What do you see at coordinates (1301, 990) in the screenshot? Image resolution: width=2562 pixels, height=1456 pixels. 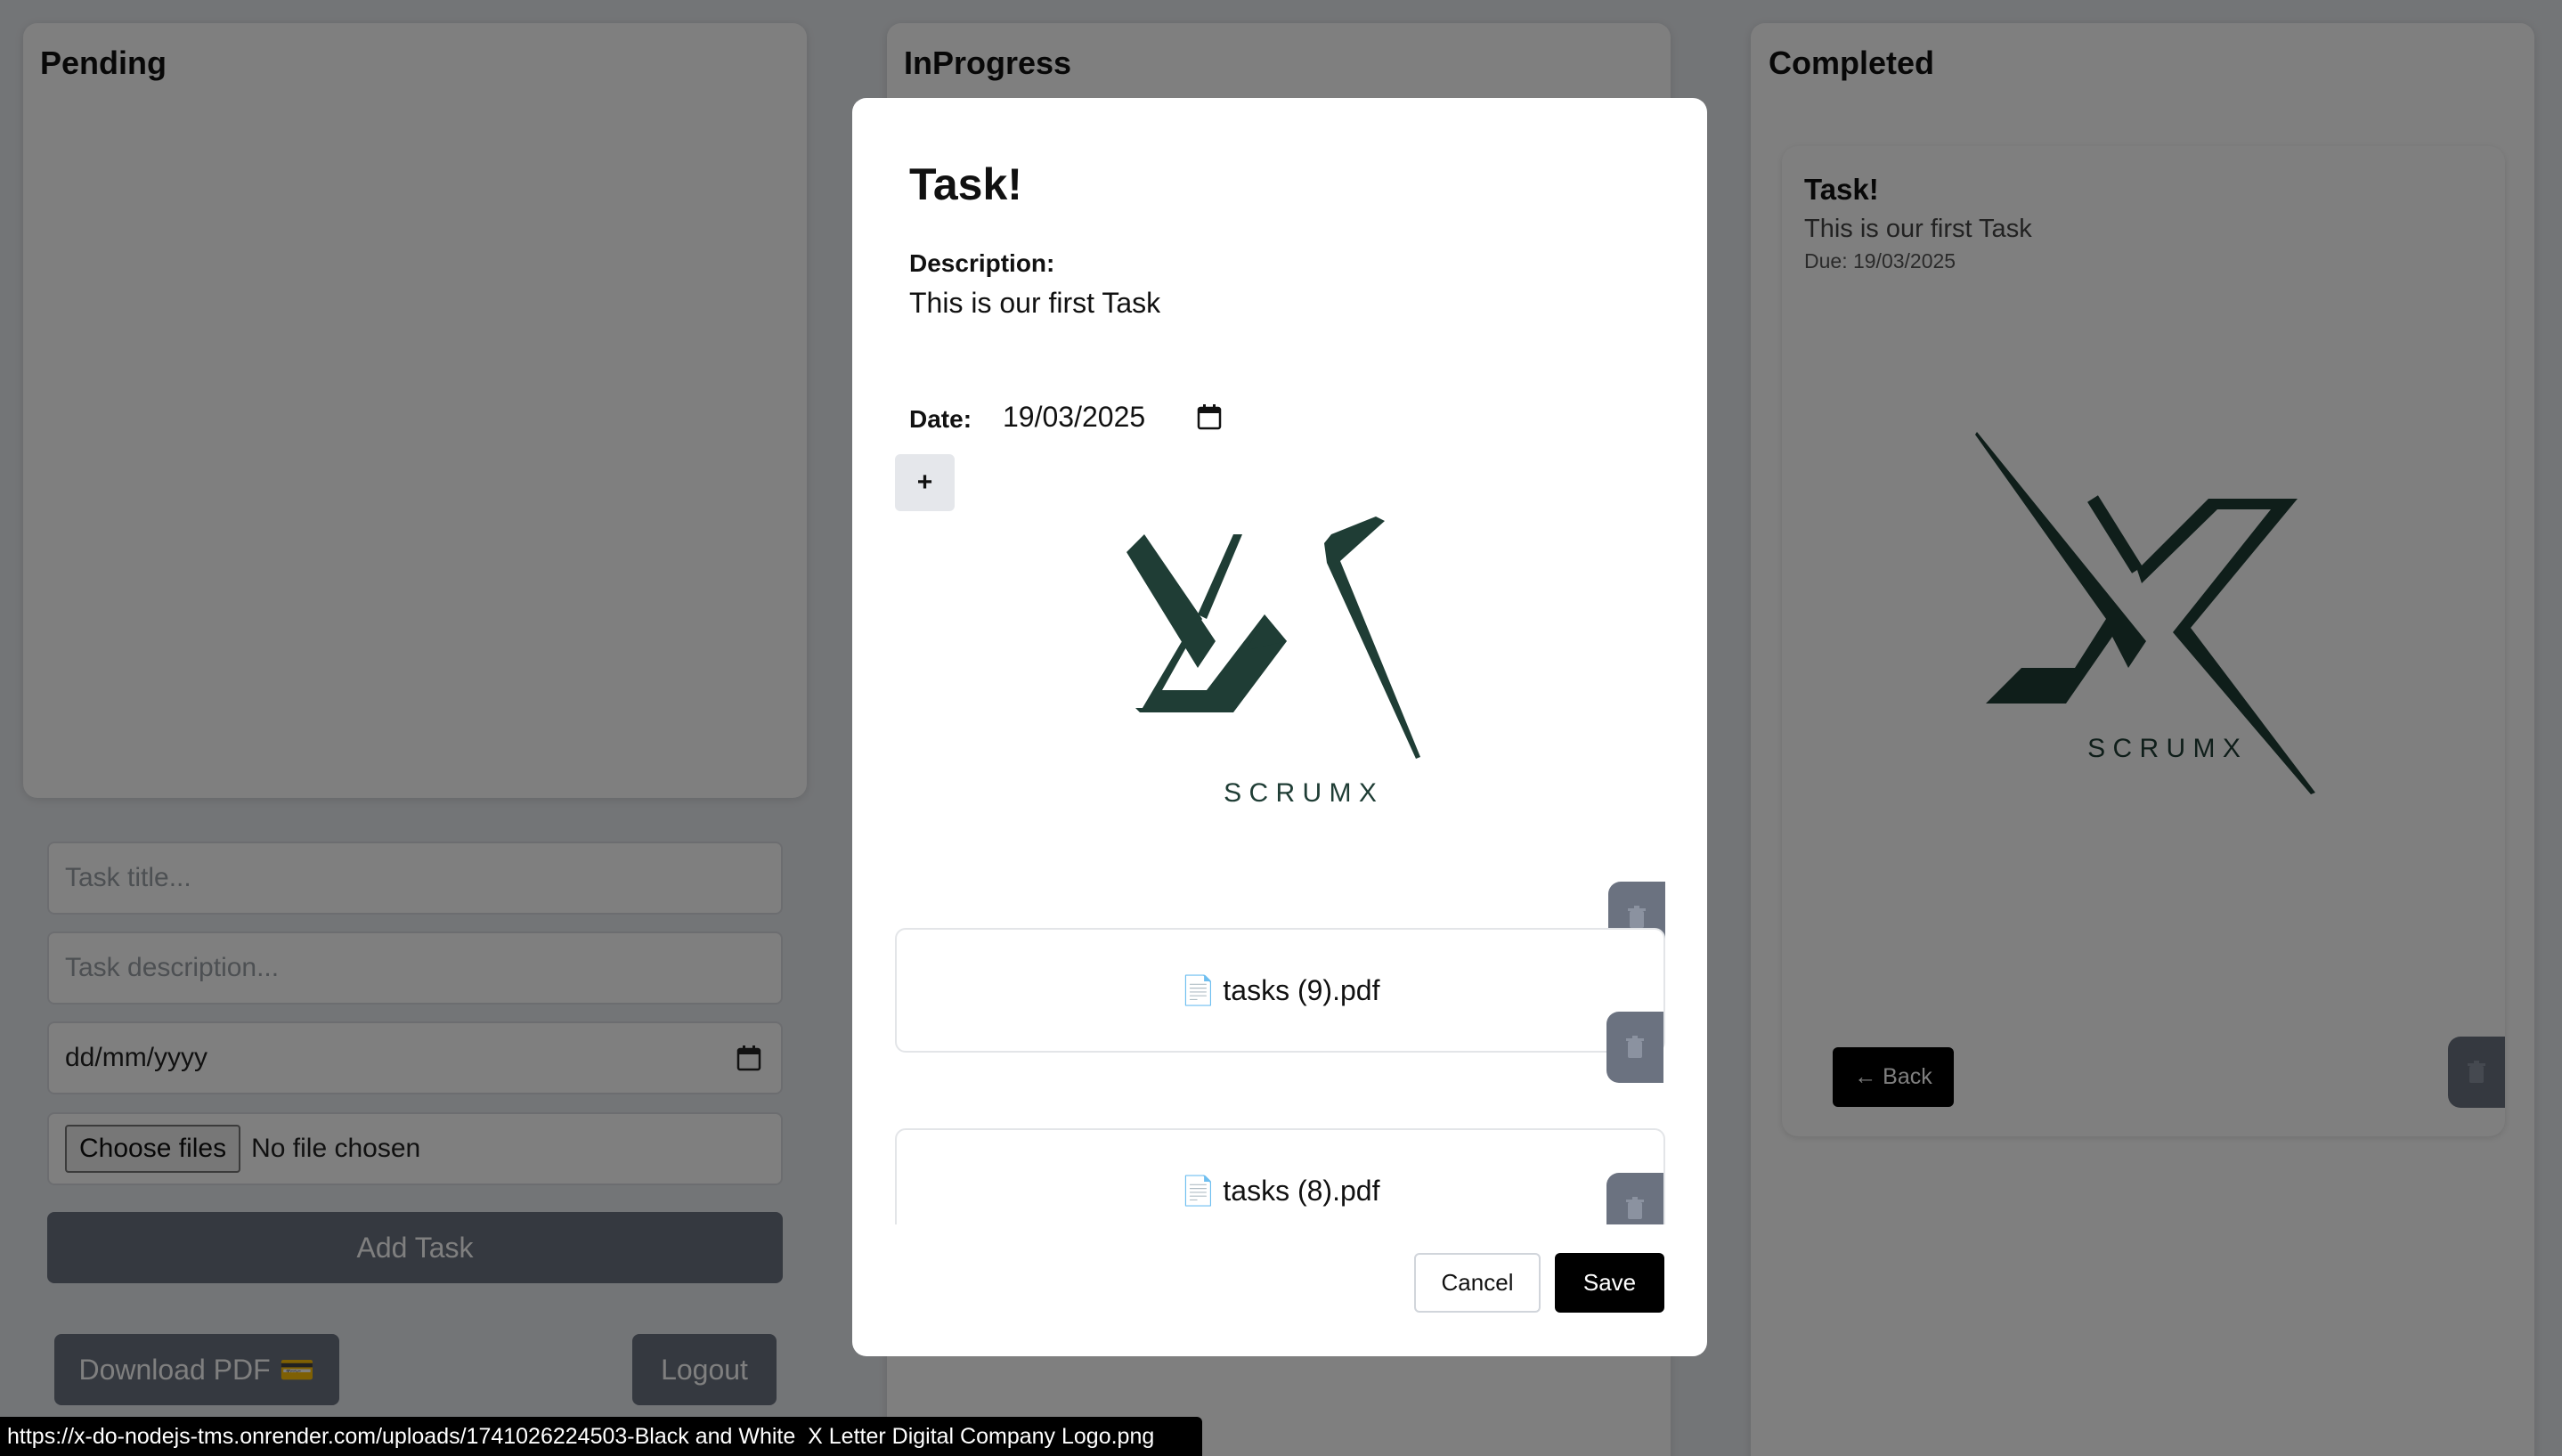 I see `attachment-file-name: tasks (9).pdf` at bounding box center [1301, 990].